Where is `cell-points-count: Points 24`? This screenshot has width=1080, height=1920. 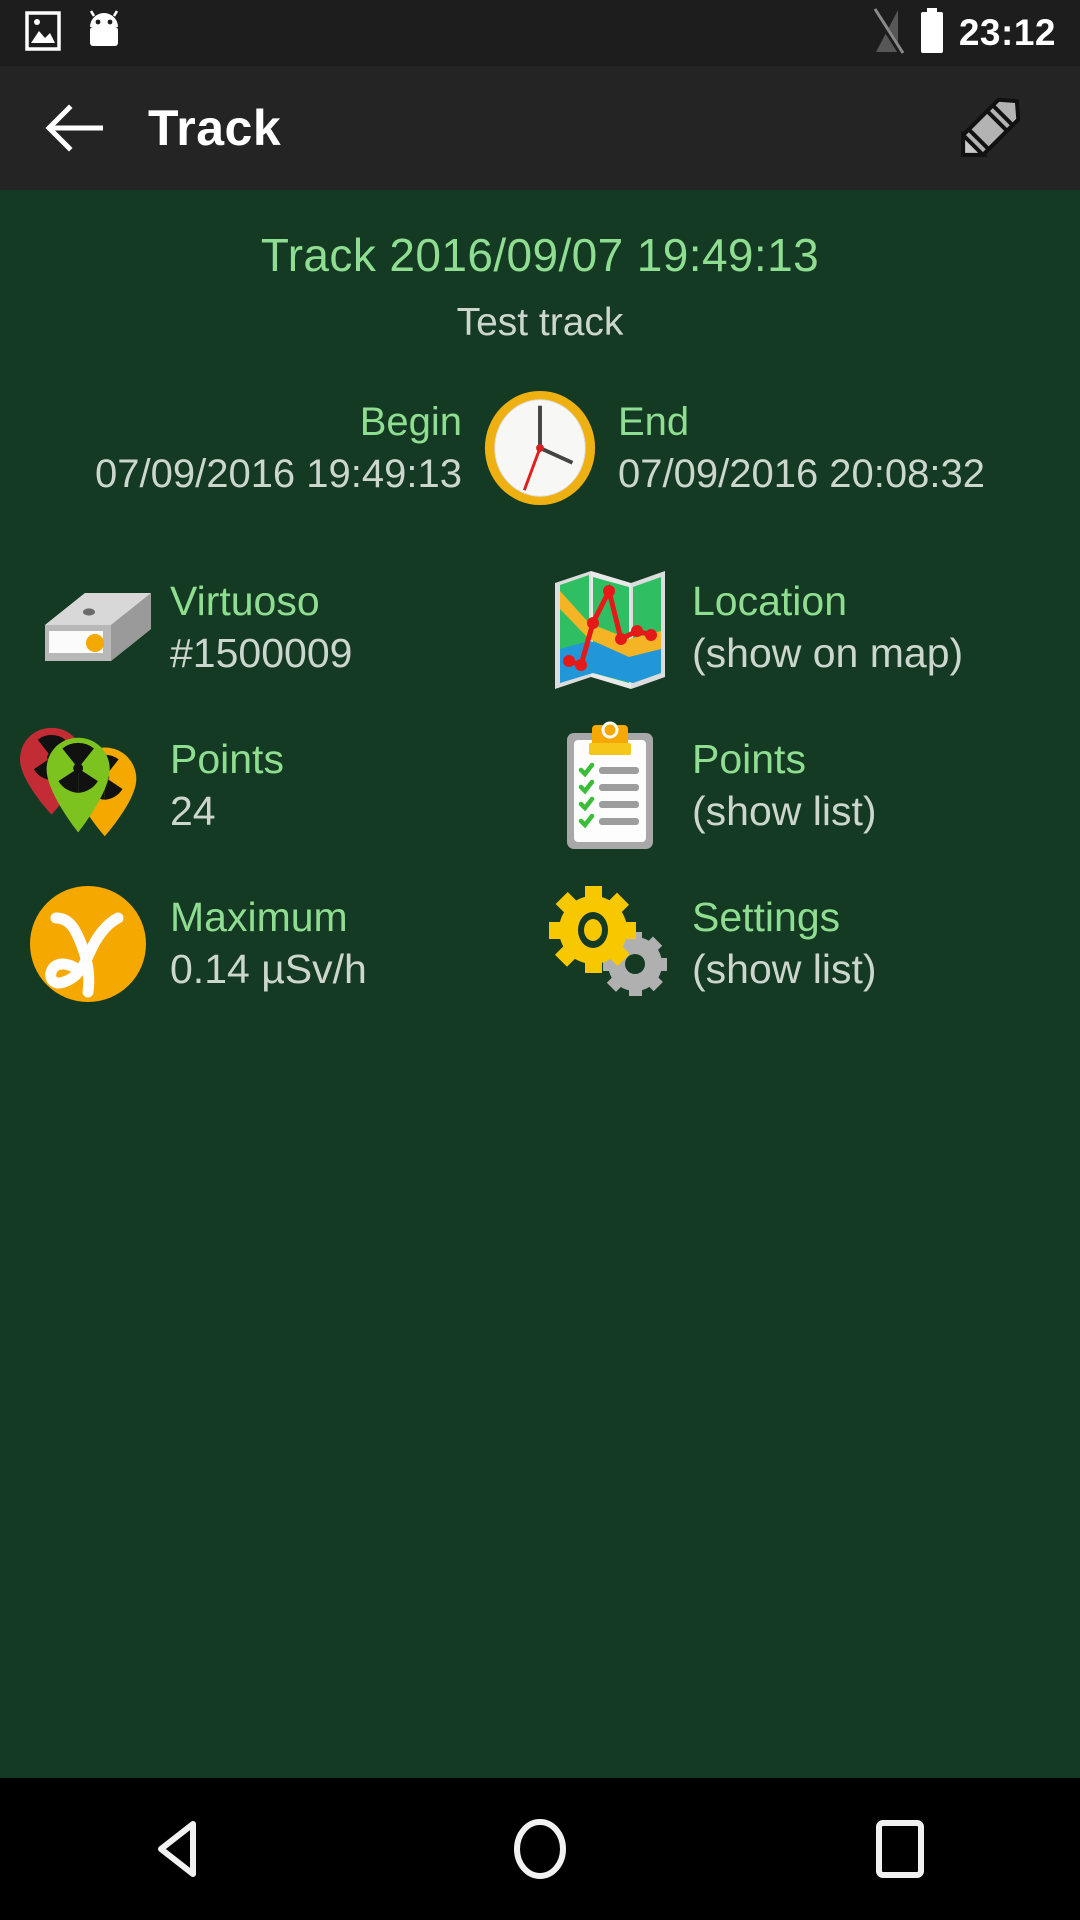 cell-points-count: Points 24 is located at coordinates (270, 786).